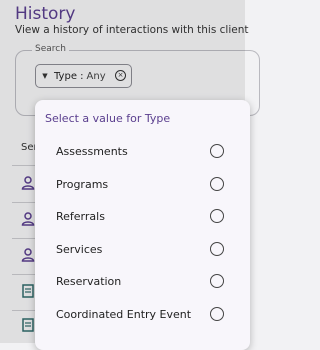 Image resolution: width=320 pixels, height=350 pixels. What do you see at coordinates (142, 185) in the screenshot?
I see `option-programs: Programs` at bounding box center [142, 185].